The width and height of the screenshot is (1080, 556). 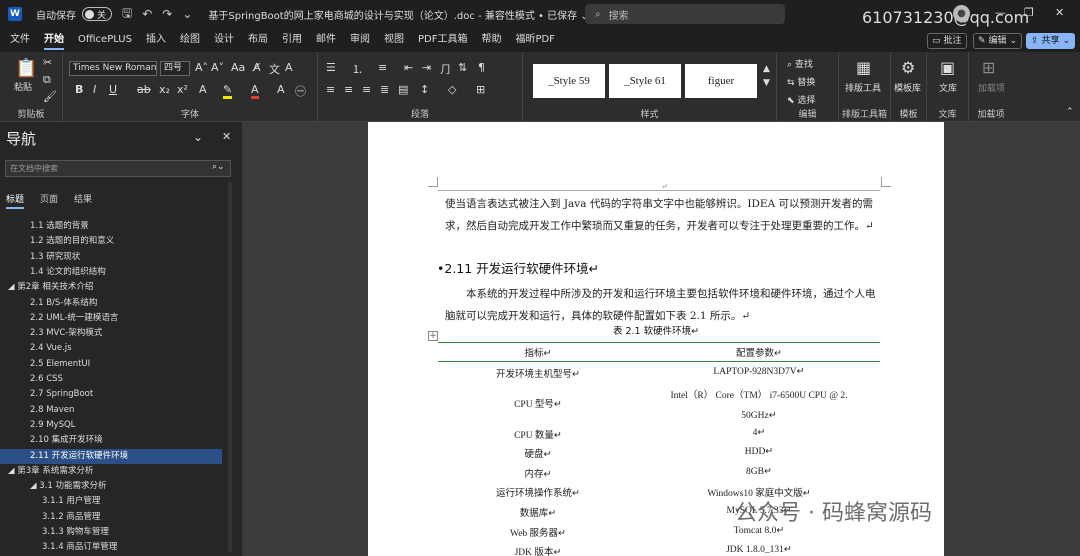 I want to click on addin-name: 加载项, so click(x=991, y=87).